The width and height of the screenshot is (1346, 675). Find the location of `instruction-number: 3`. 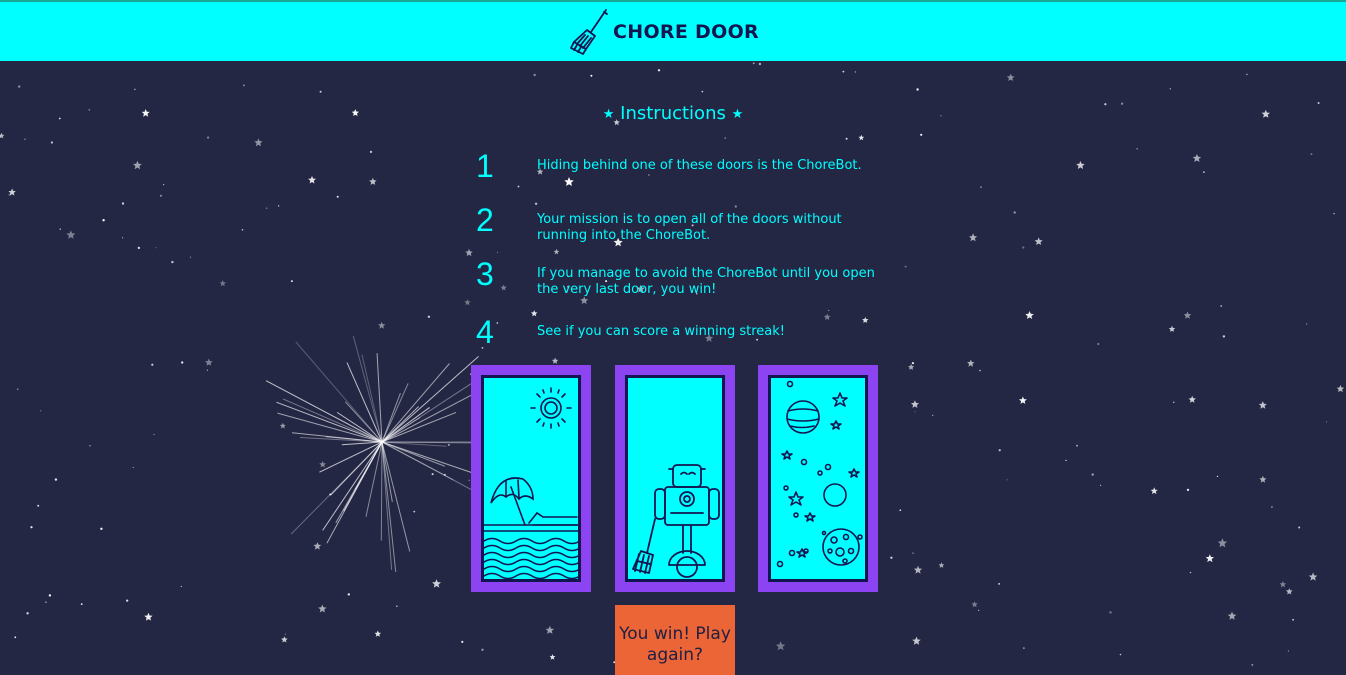

instruction-number: 3 is located at coordinates (496, 274).